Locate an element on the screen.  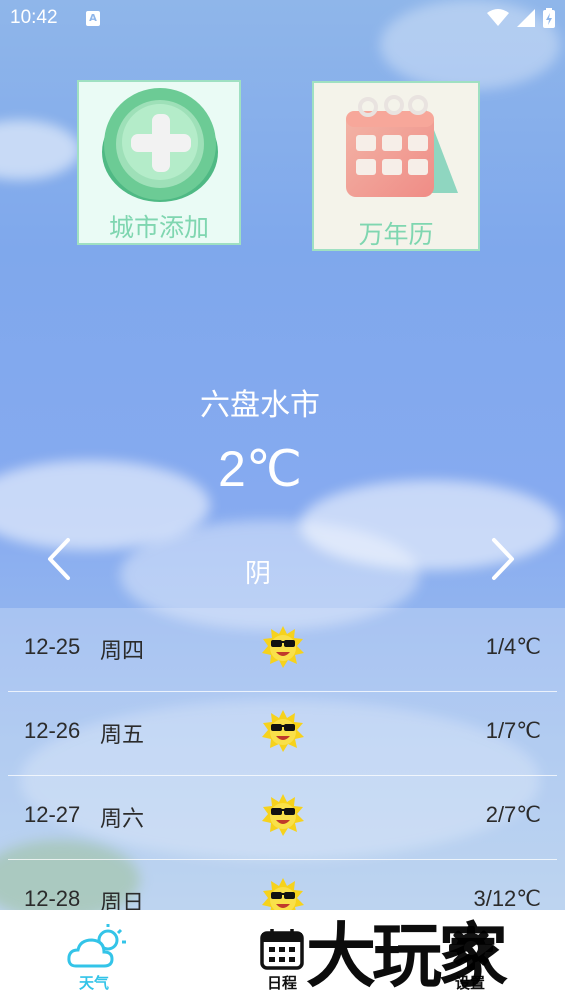
plus-circle-icon is located at coordinates (160, 145).